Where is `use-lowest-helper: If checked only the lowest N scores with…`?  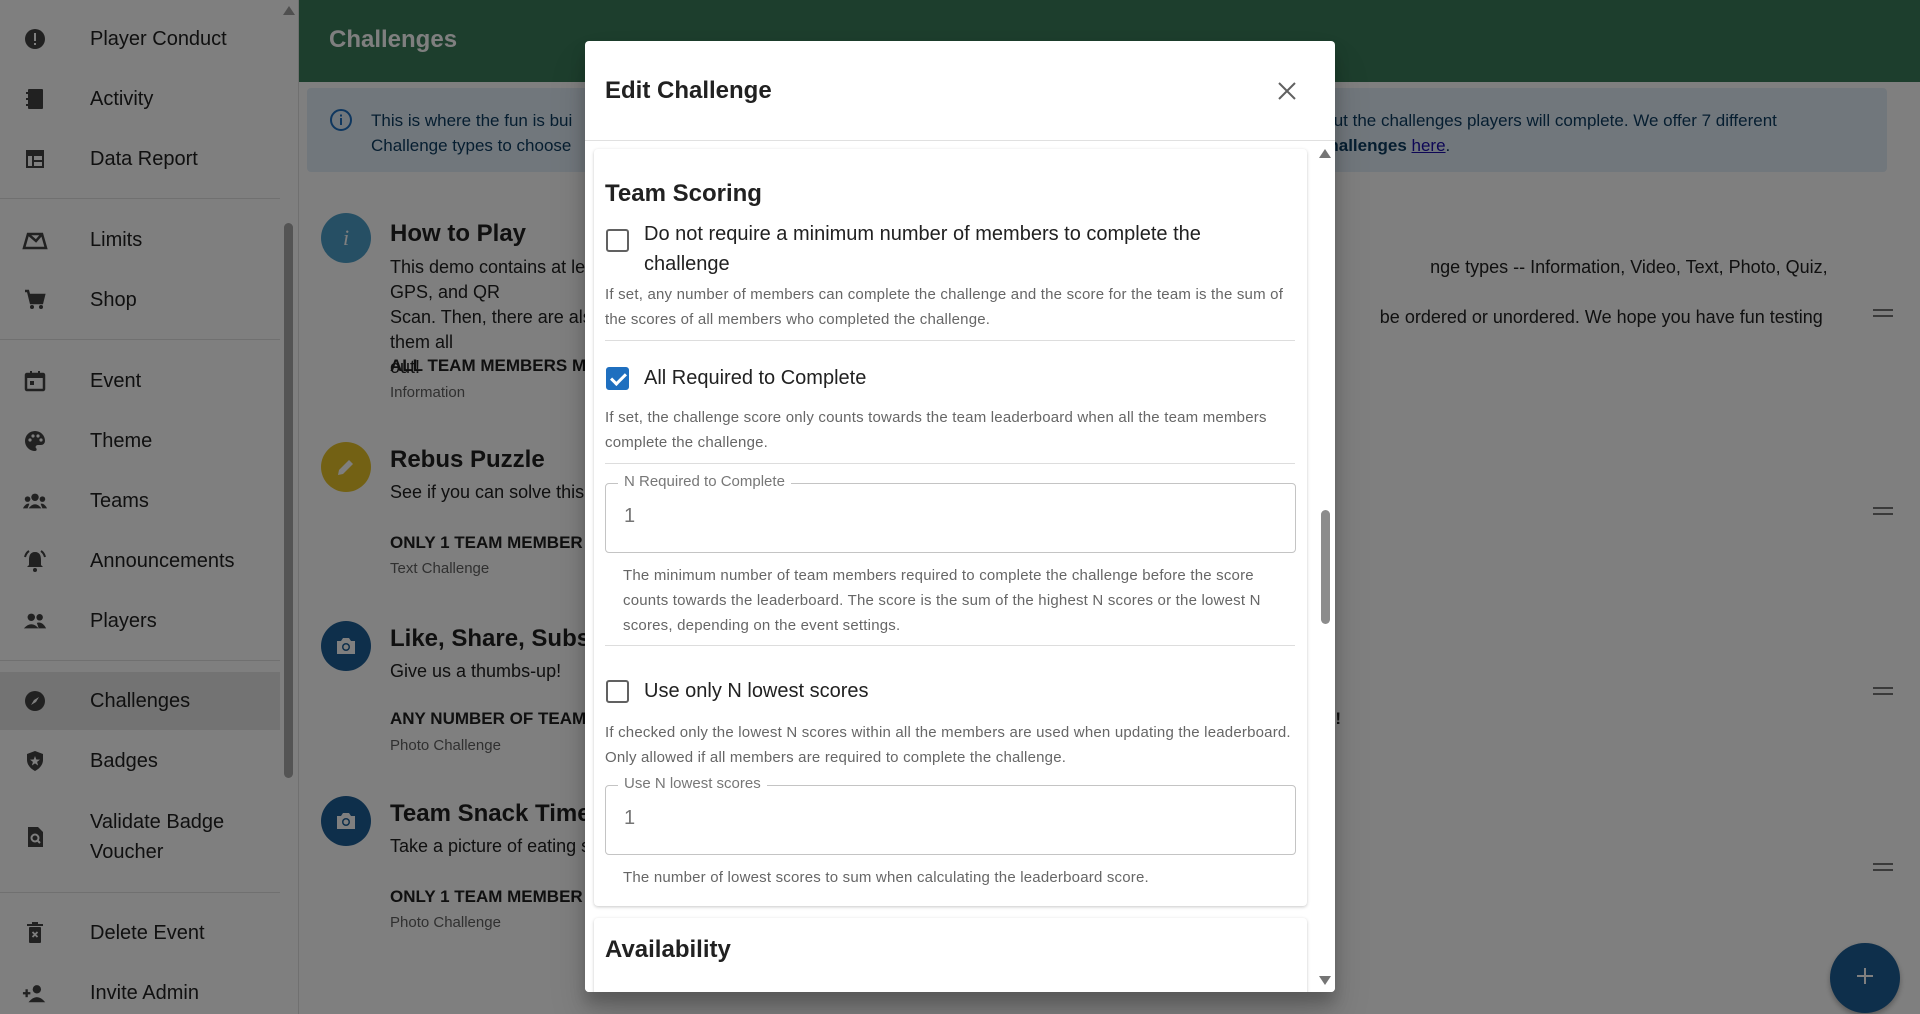 use-lowest-helper: If checked only the lowest N scores with… is located at coordinates (948, 745).